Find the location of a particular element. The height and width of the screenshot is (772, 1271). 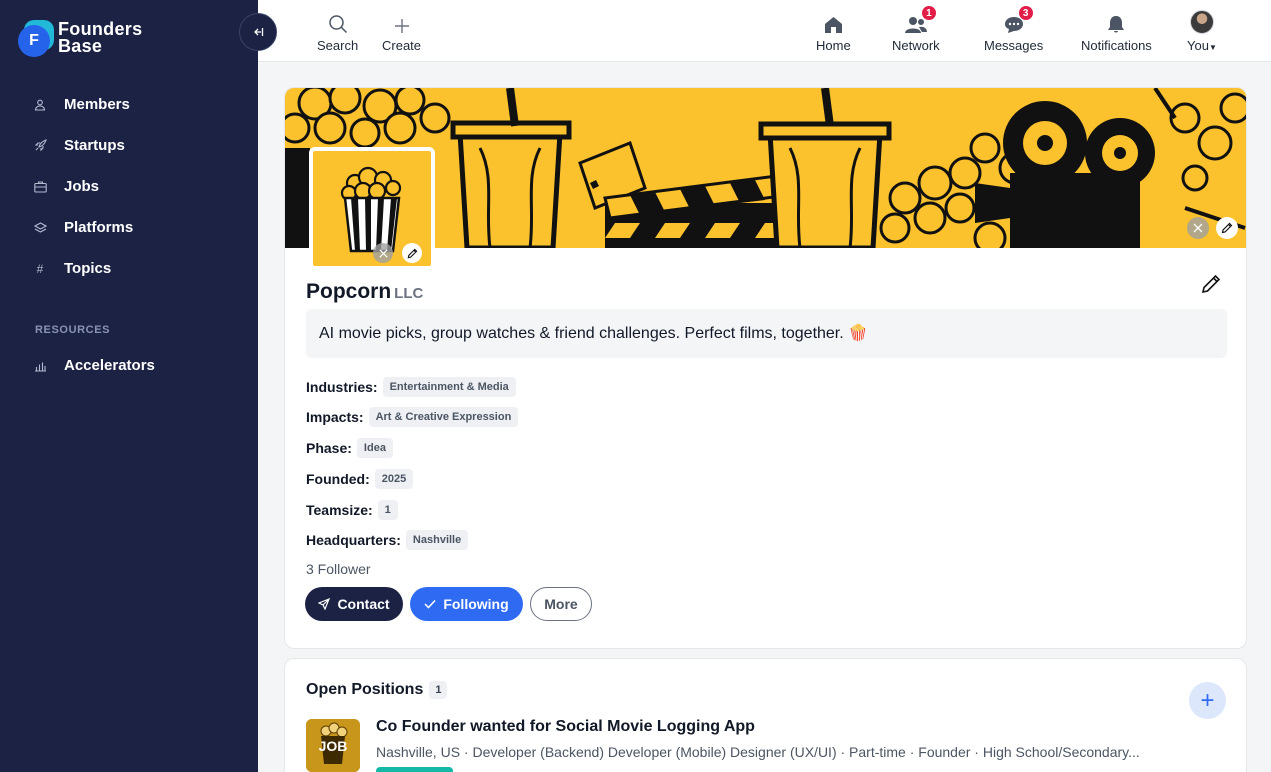

sidebar-item-platforms: Platforms is located at coordinates (129, 227).